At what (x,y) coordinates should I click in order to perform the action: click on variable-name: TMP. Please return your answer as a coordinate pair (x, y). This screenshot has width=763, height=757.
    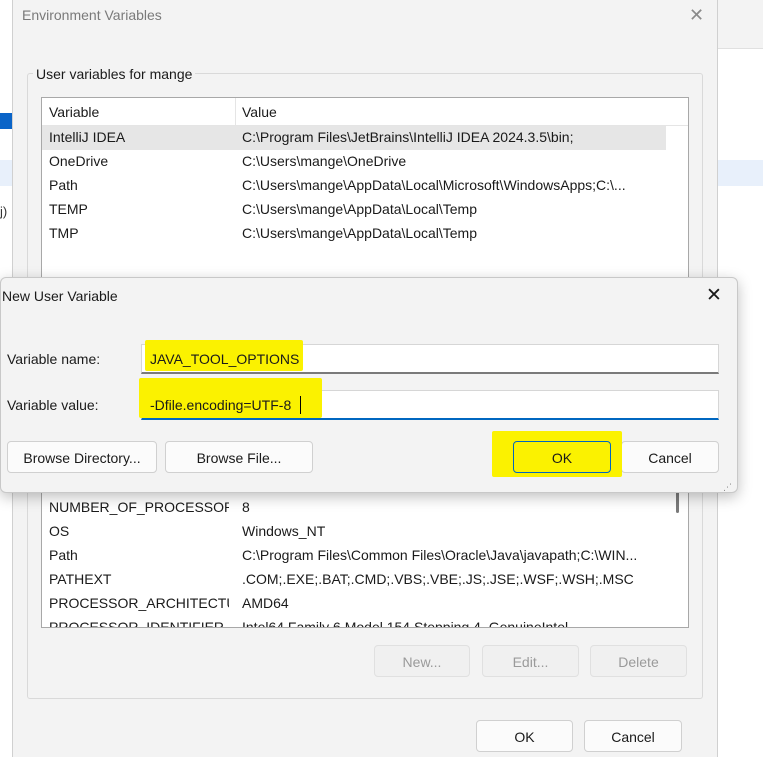
    Looking at the image, I should click on (64, 233).